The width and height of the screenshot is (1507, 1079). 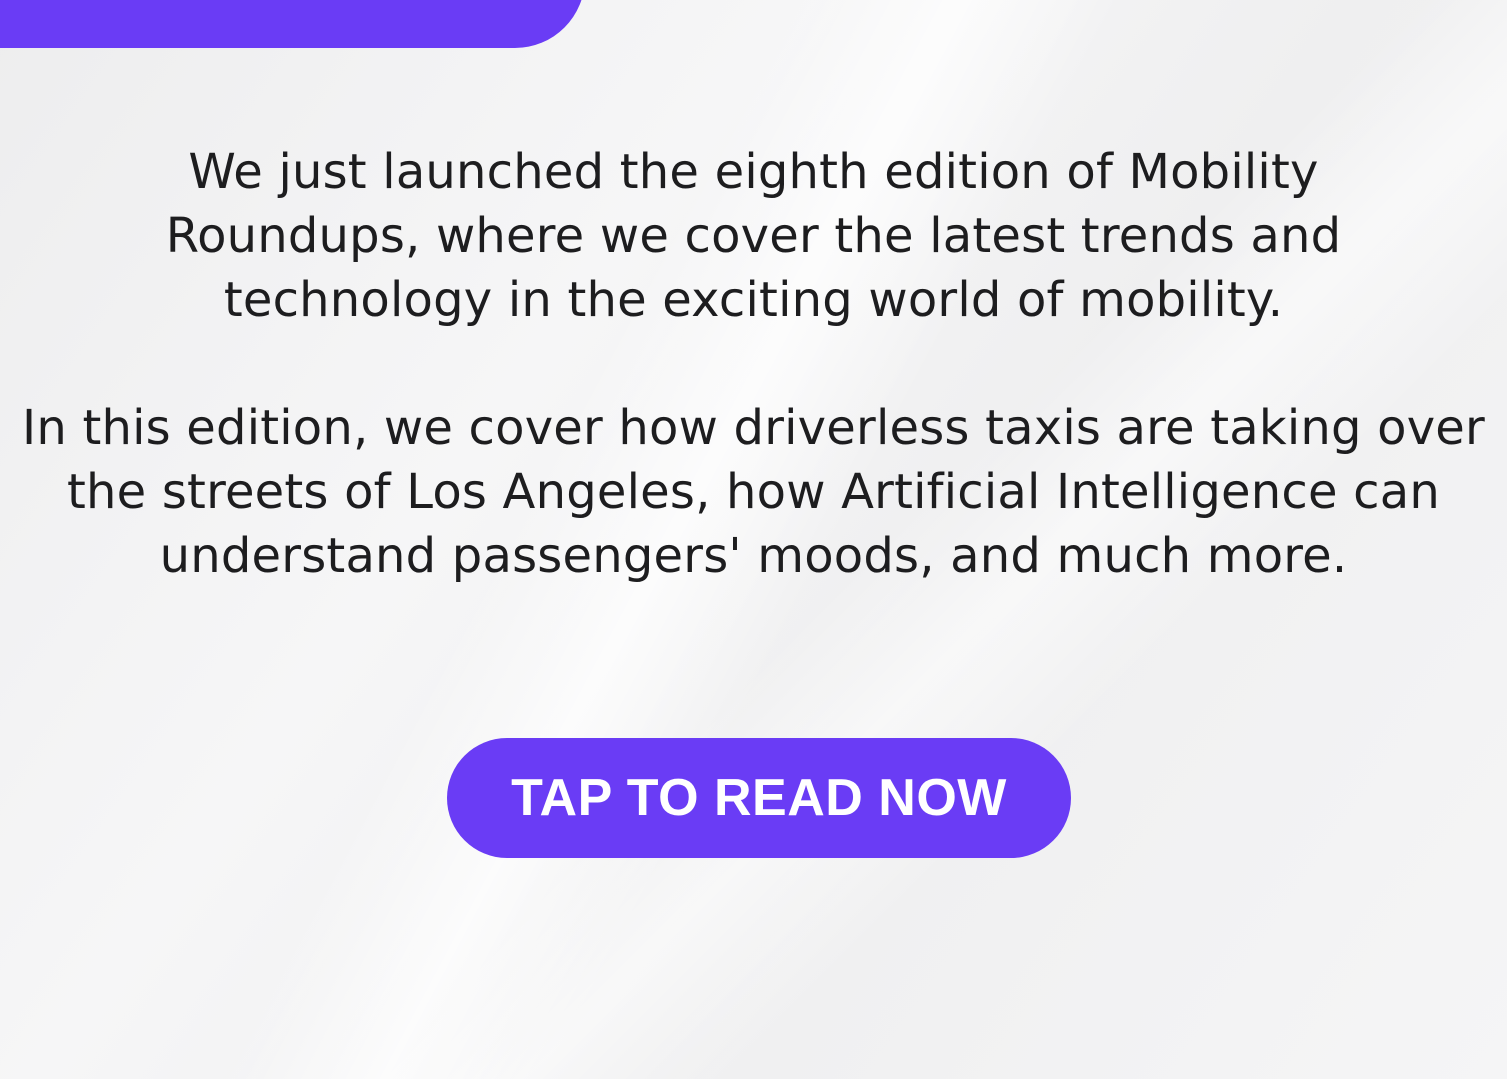 I want to click on tap-to-read-now-button: TAP TO READ NOW, so click(x=759, y=798).